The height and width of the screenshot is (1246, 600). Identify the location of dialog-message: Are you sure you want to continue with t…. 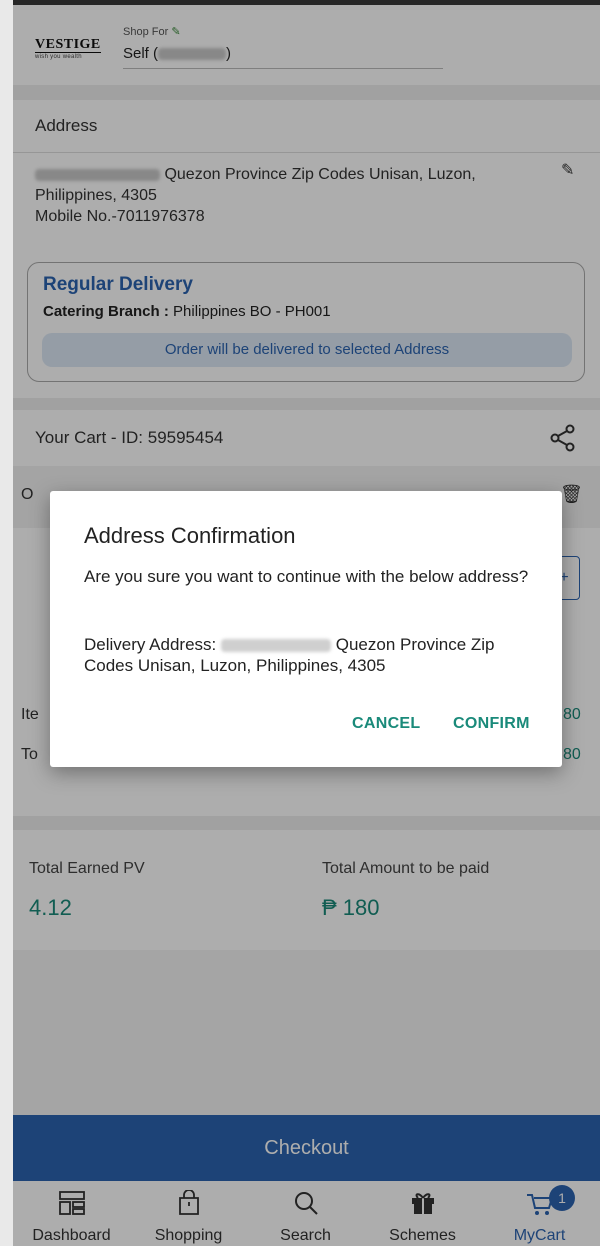
(306, 576).